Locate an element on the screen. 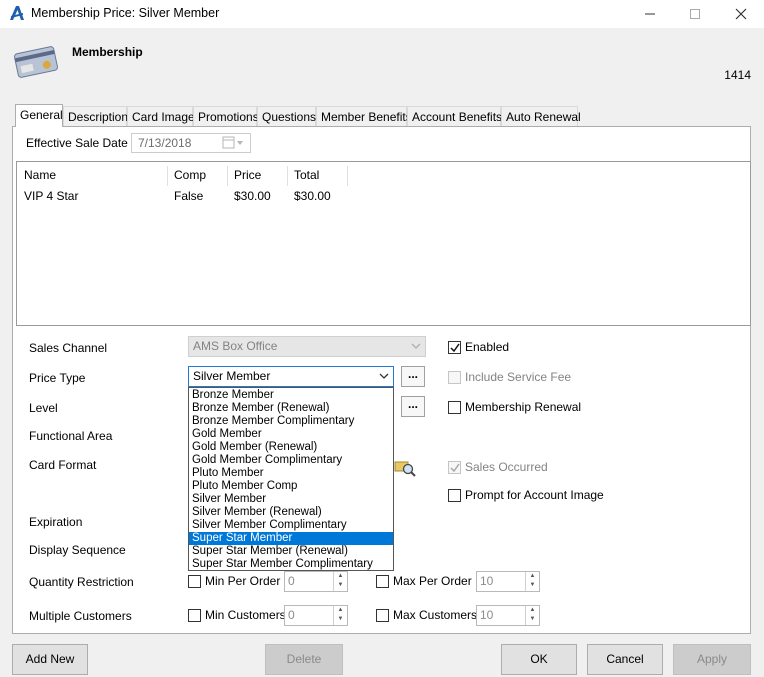  card-format-label: Card Format is located at coordinates (63, 465).